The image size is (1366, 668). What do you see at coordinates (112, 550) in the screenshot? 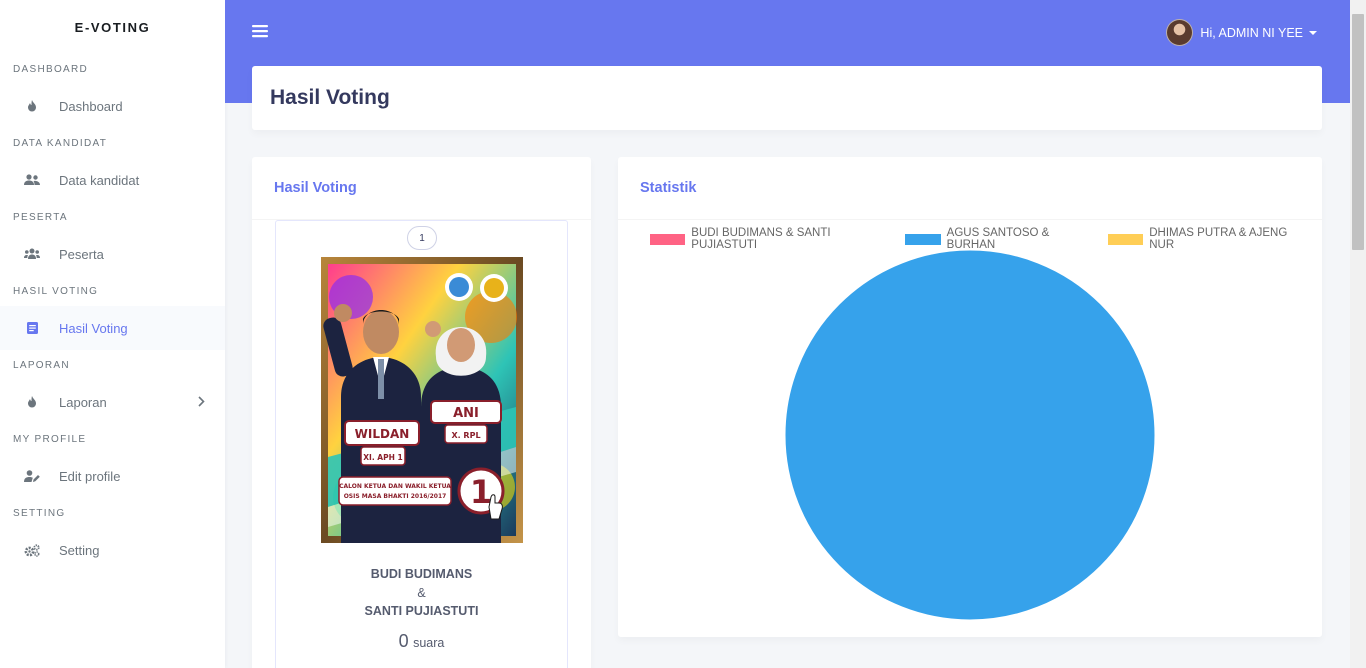
I see `sidebar-item-setting: Setting` at bounding box center [112, 550].